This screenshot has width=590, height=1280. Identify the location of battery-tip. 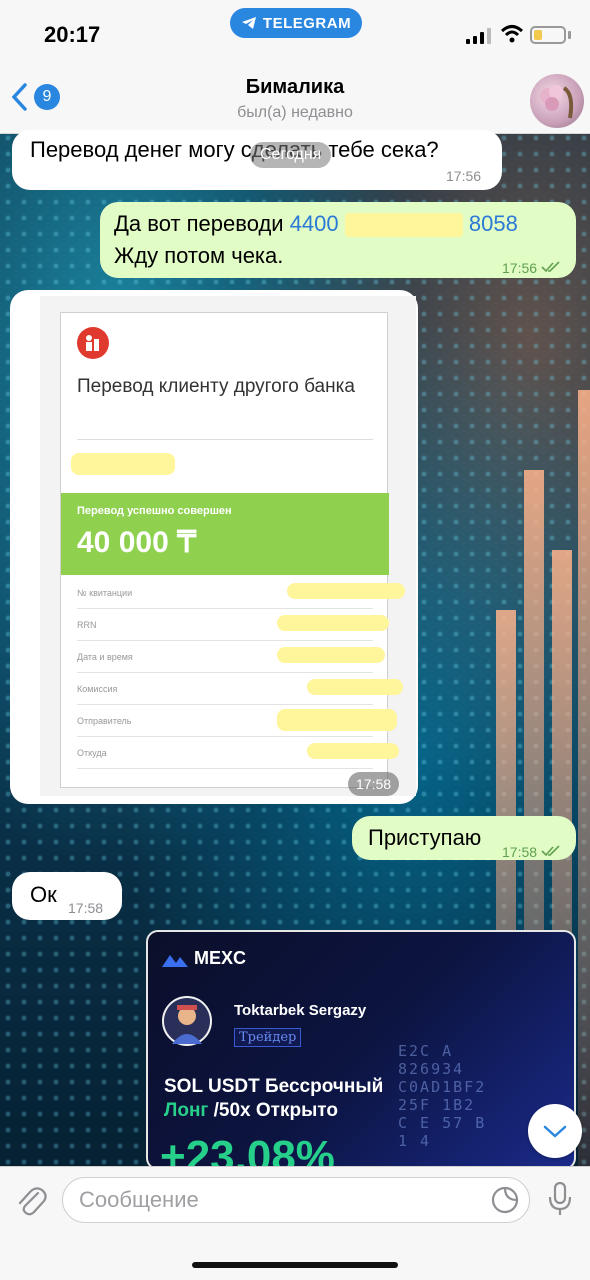
(569, 35).